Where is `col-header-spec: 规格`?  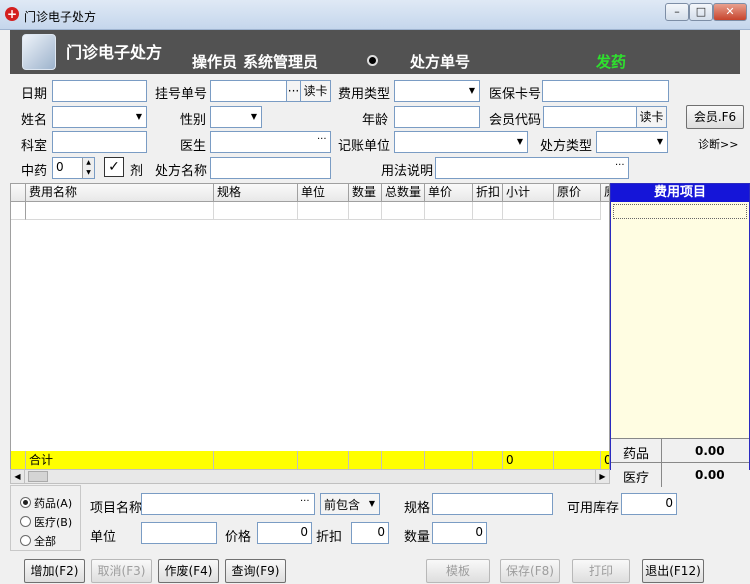
col-header-spec: 规格 is located at coordinates (256, 193).